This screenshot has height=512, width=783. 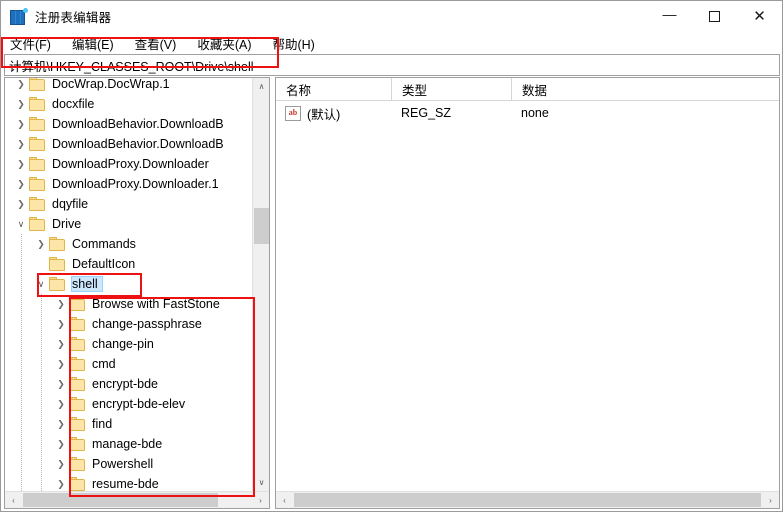 What do you see at coordinates (129, 424) in the screenshot?
I see `tree-item: ❯ find` at bounding box center [129, 424].